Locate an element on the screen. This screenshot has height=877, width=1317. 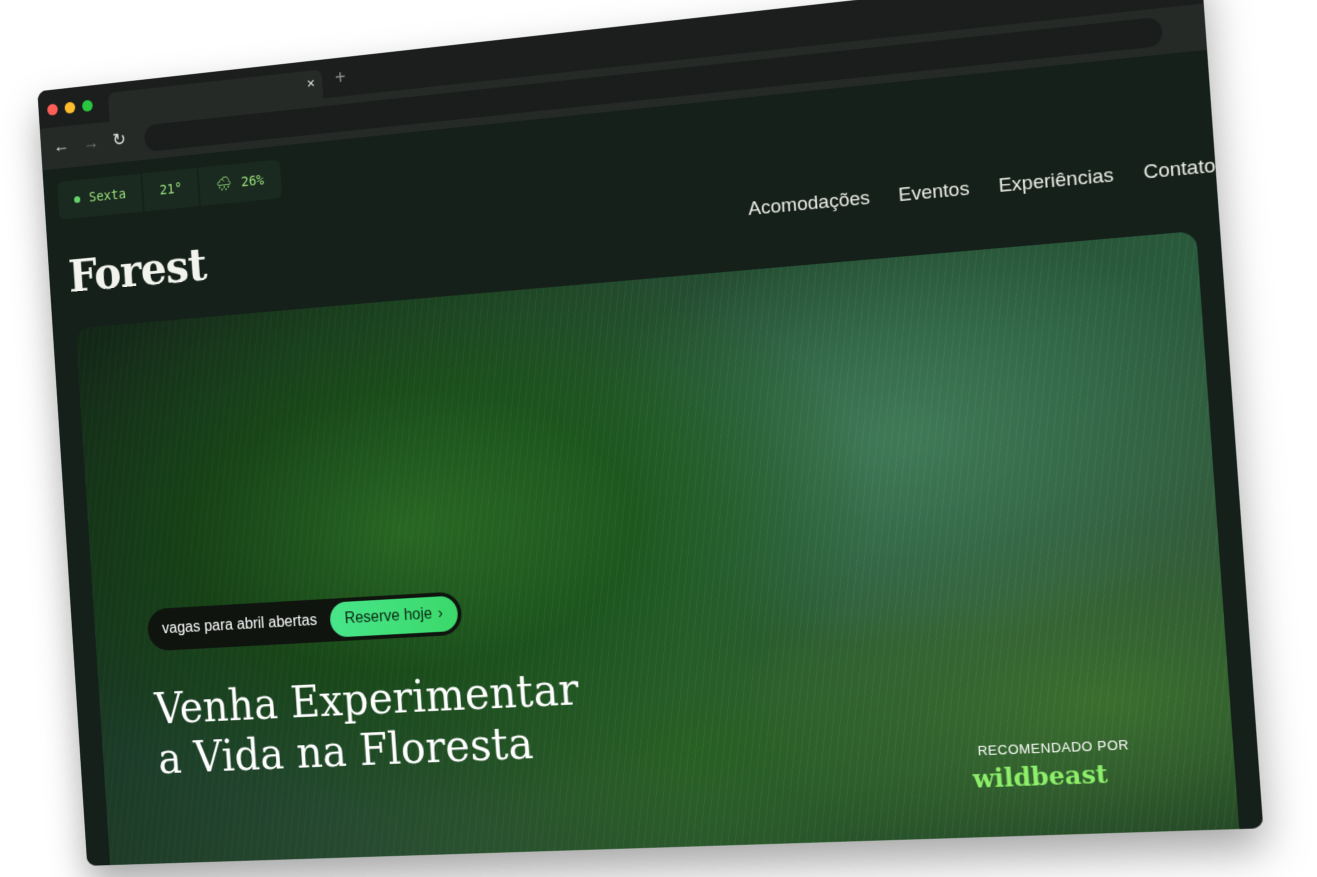
nav-item-experiences: Experiências is located at coordinates (1056, 182).